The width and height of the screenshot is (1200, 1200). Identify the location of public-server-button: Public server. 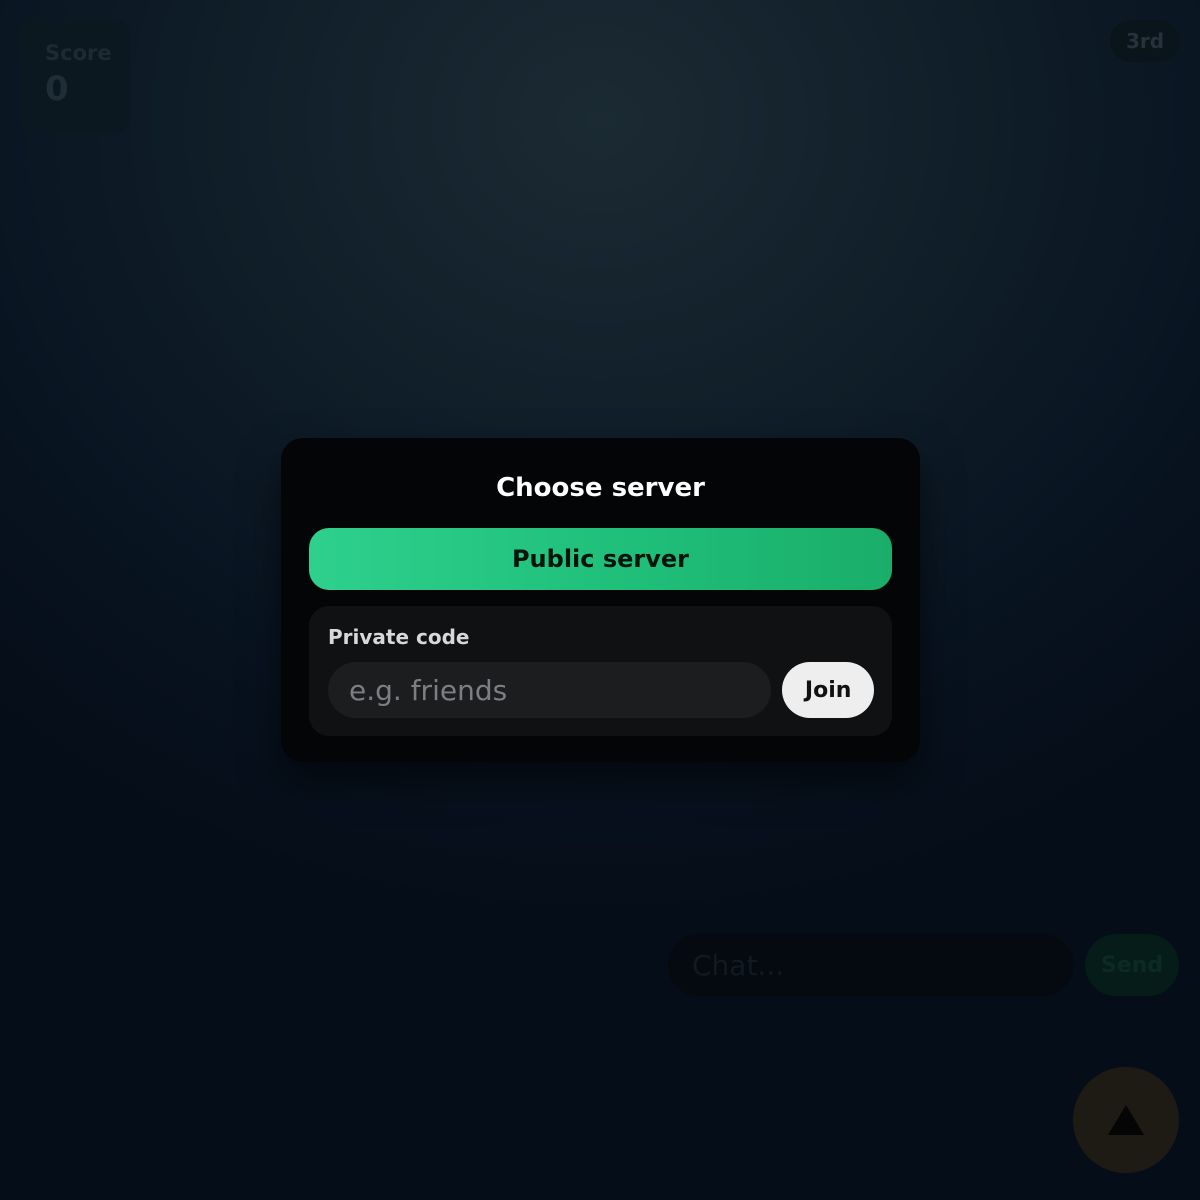
(600, 559).